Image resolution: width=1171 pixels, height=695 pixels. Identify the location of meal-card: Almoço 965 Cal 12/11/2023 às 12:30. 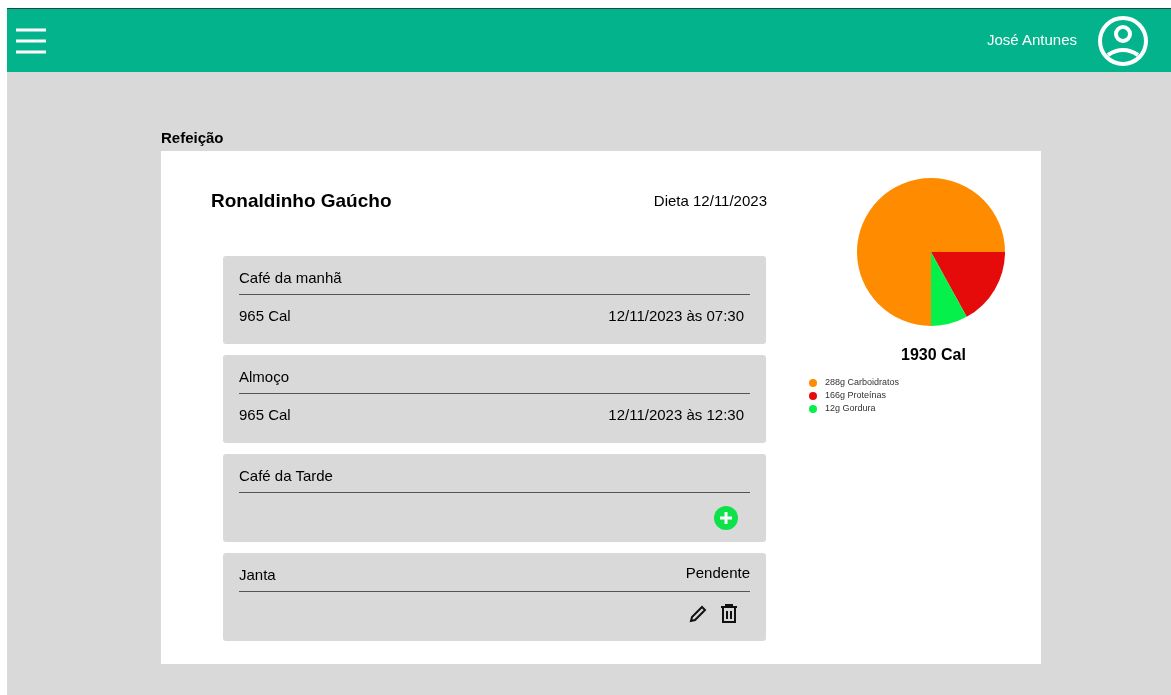
(494, 398).